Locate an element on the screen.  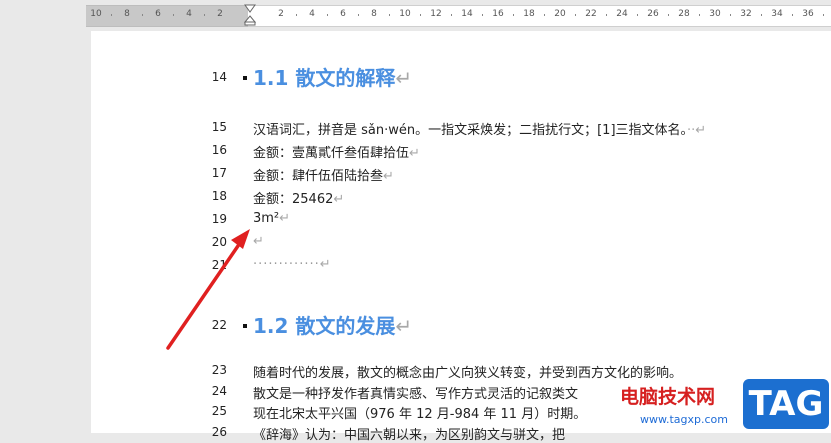
line-text: 随着时代的发展，散文的概念由广义向狭义转变，并受到西方文化的影响。 is located at coordinates (468, 373).